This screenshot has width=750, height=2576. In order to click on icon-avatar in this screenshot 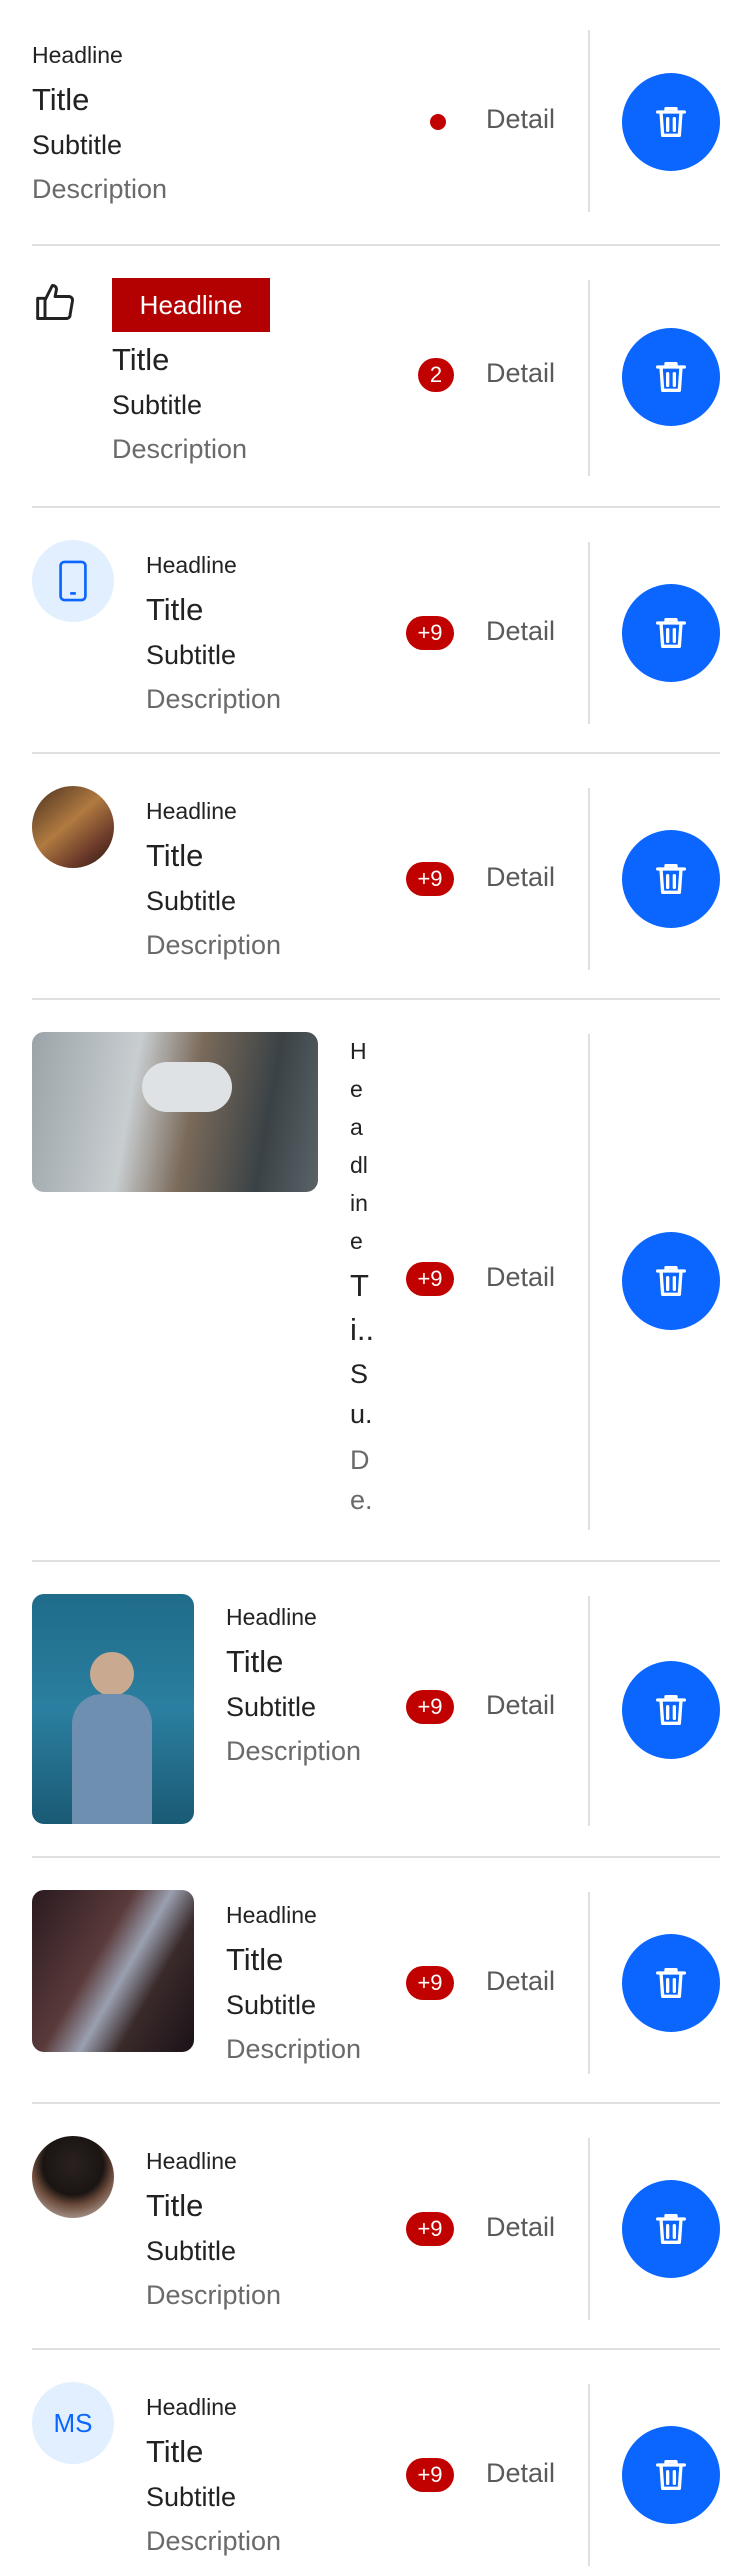, I will do `click(73, 581)`.